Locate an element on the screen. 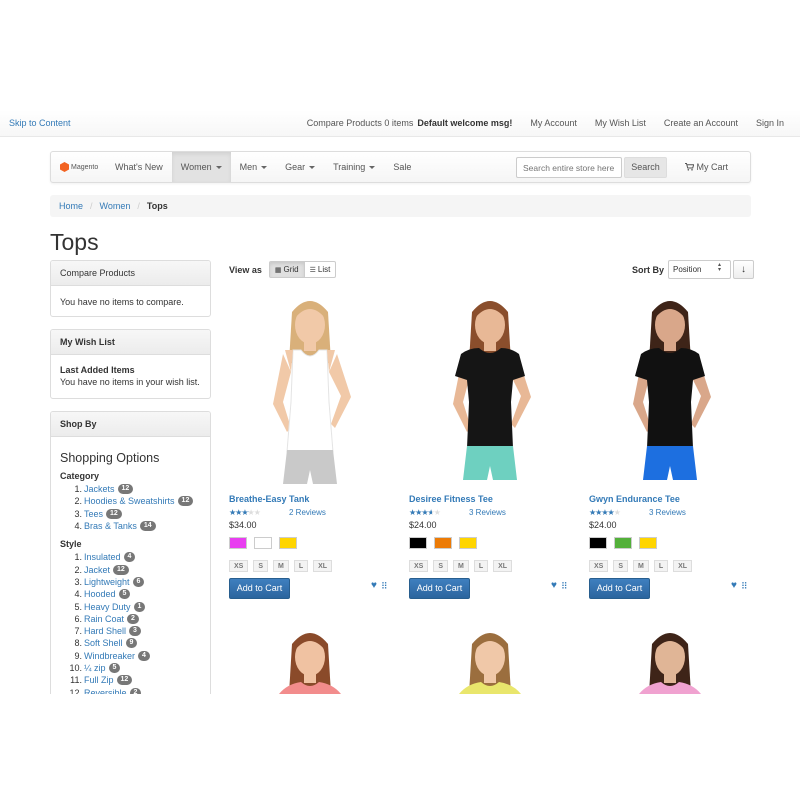 This screenshot has height=800, width=800. filter-item: 4. Hooded 5 is located at coordinates (130, 594).